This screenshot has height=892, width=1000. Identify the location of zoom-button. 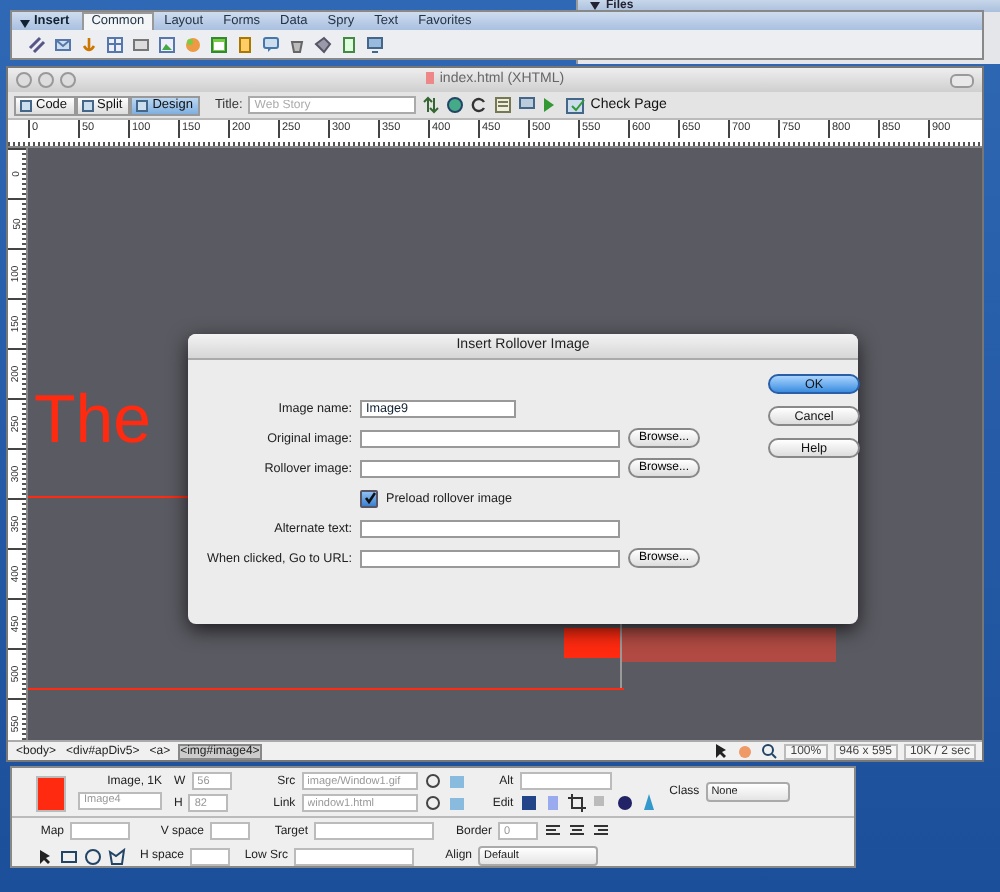
(68, 80).